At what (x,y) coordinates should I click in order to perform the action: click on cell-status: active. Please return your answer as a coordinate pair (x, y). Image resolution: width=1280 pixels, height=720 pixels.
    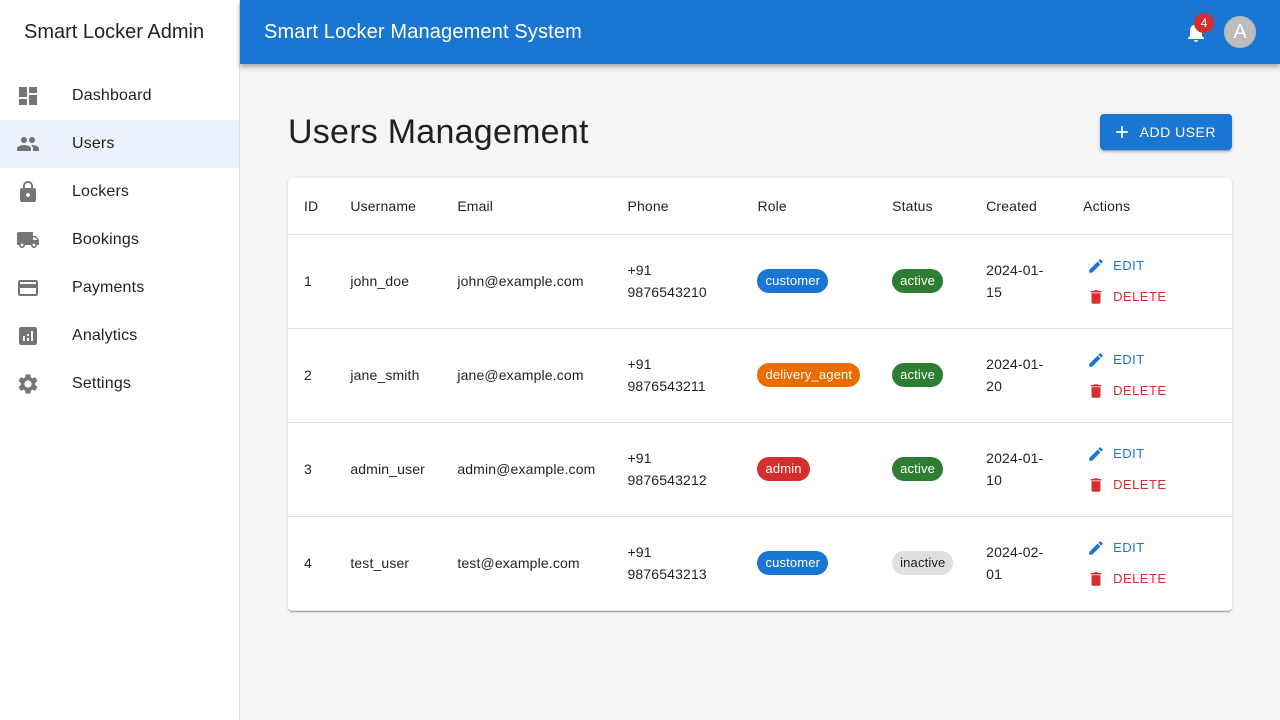
    Looking at the image, I should click on (923, 281).